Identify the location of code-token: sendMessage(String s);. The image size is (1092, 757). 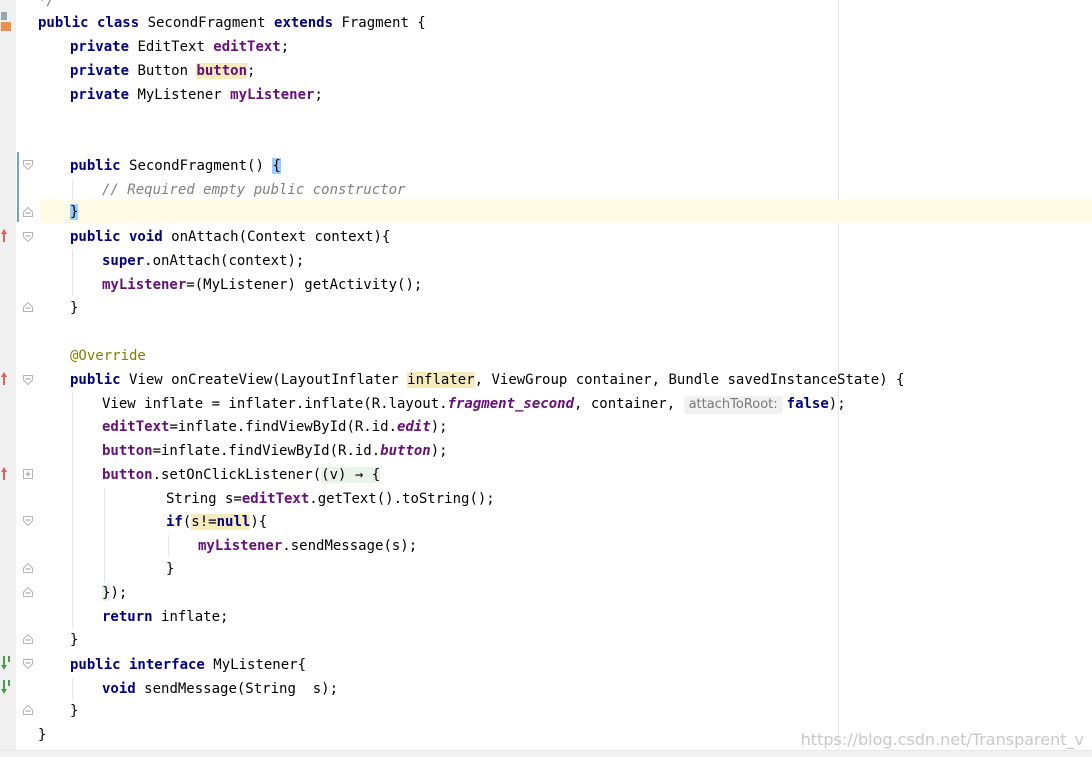
(241, 689).